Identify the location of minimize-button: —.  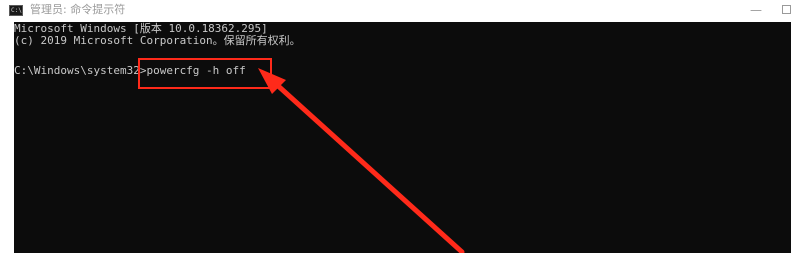
(756, 10).